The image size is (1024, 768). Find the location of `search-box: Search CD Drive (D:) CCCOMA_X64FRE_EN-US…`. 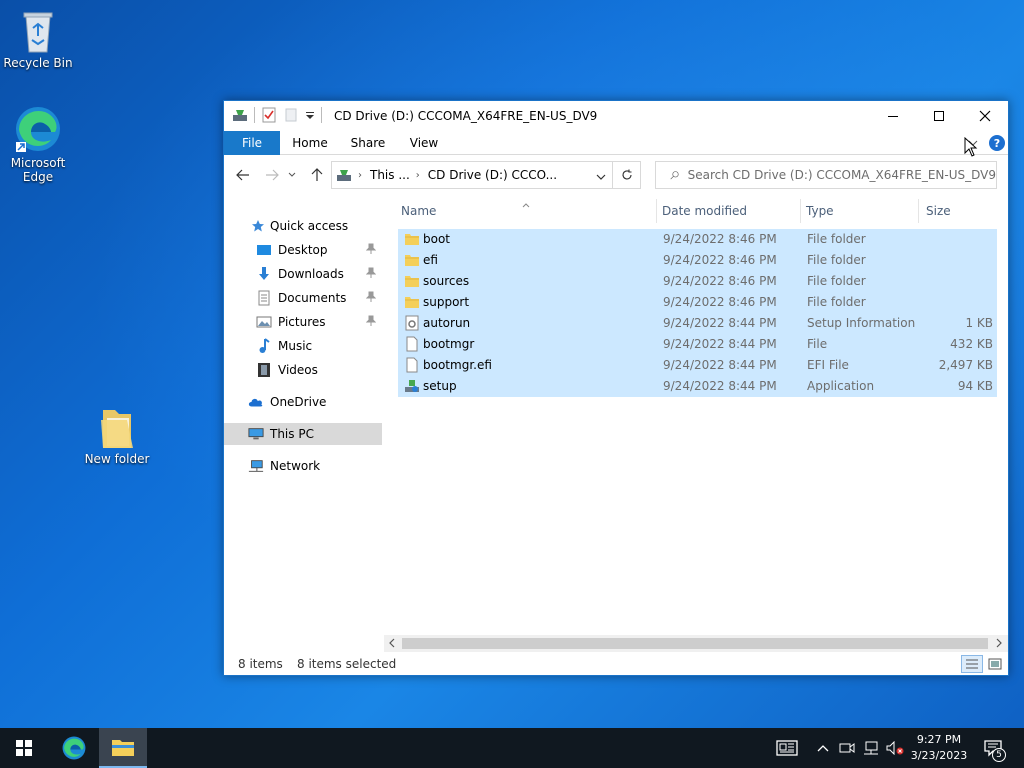

search-box: Search CD Drive (D:) CCCOMA_X64FRE_EN-US… is located at coordinates (826, 175).